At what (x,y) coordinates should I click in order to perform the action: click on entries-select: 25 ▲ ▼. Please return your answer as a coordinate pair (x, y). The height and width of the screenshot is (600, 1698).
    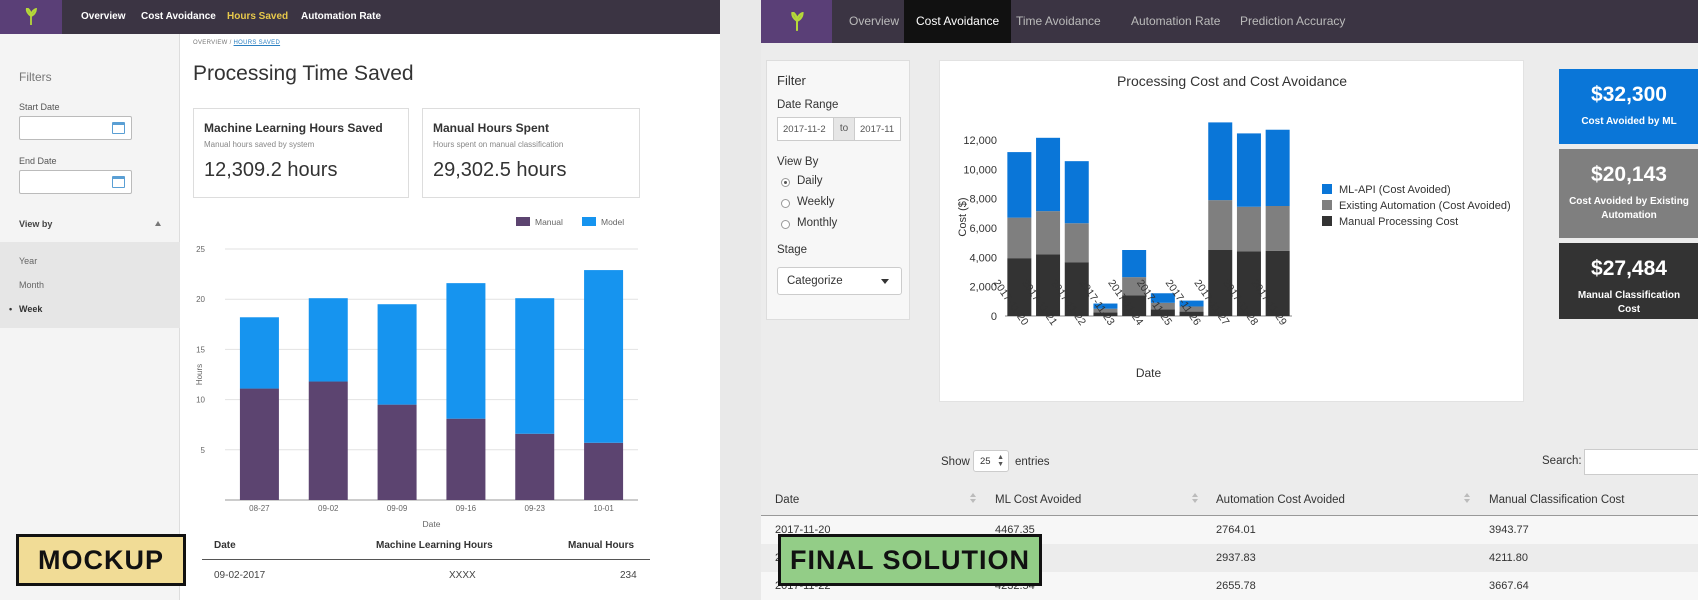
    Looking at the image, I should click on (991, 461).